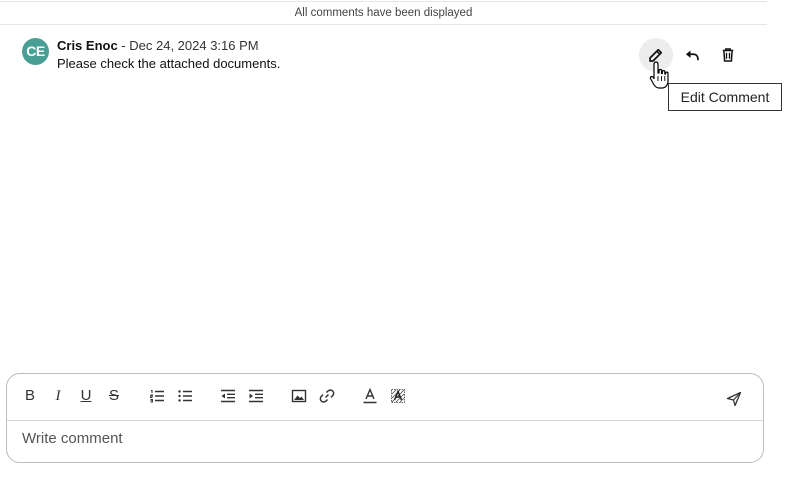 This screenshot has height=482, width=790. I want to click on reply-comment-button, so click(692, 55).